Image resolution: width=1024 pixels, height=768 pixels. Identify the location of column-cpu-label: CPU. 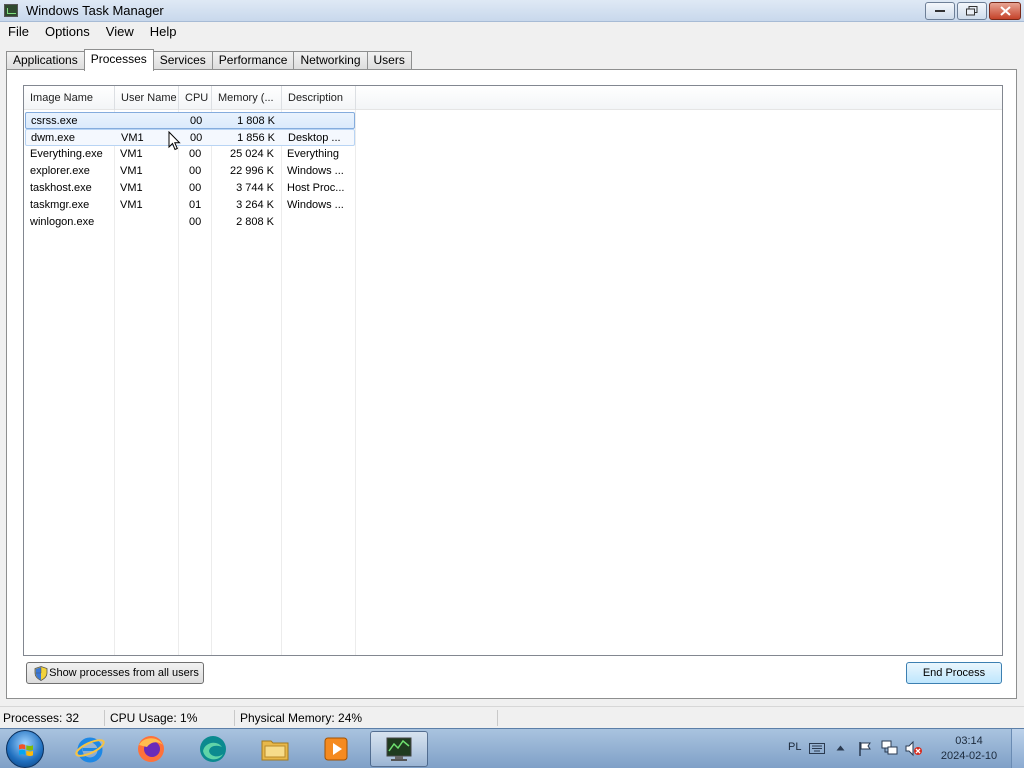
(197, 98).